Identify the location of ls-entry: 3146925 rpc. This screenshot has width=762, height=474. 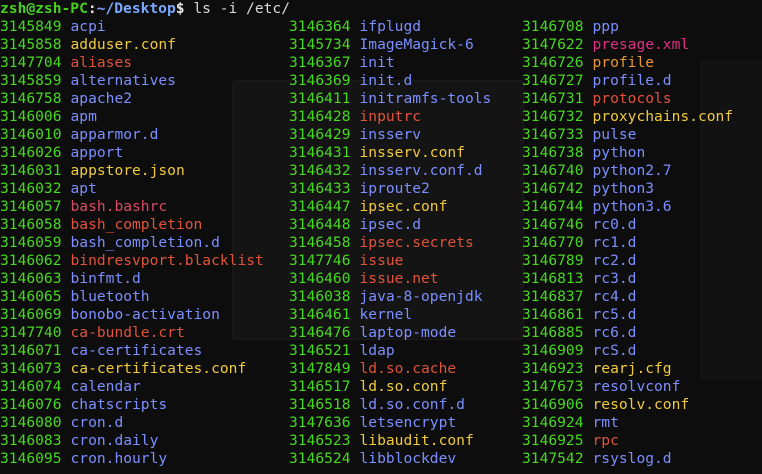
(627, 441).